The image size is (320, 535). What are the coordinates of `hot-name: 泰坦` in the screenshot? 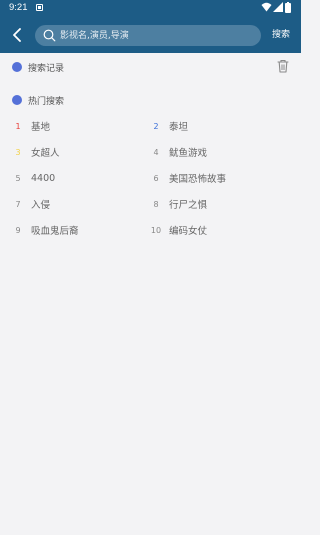 It's located at (179, 127).